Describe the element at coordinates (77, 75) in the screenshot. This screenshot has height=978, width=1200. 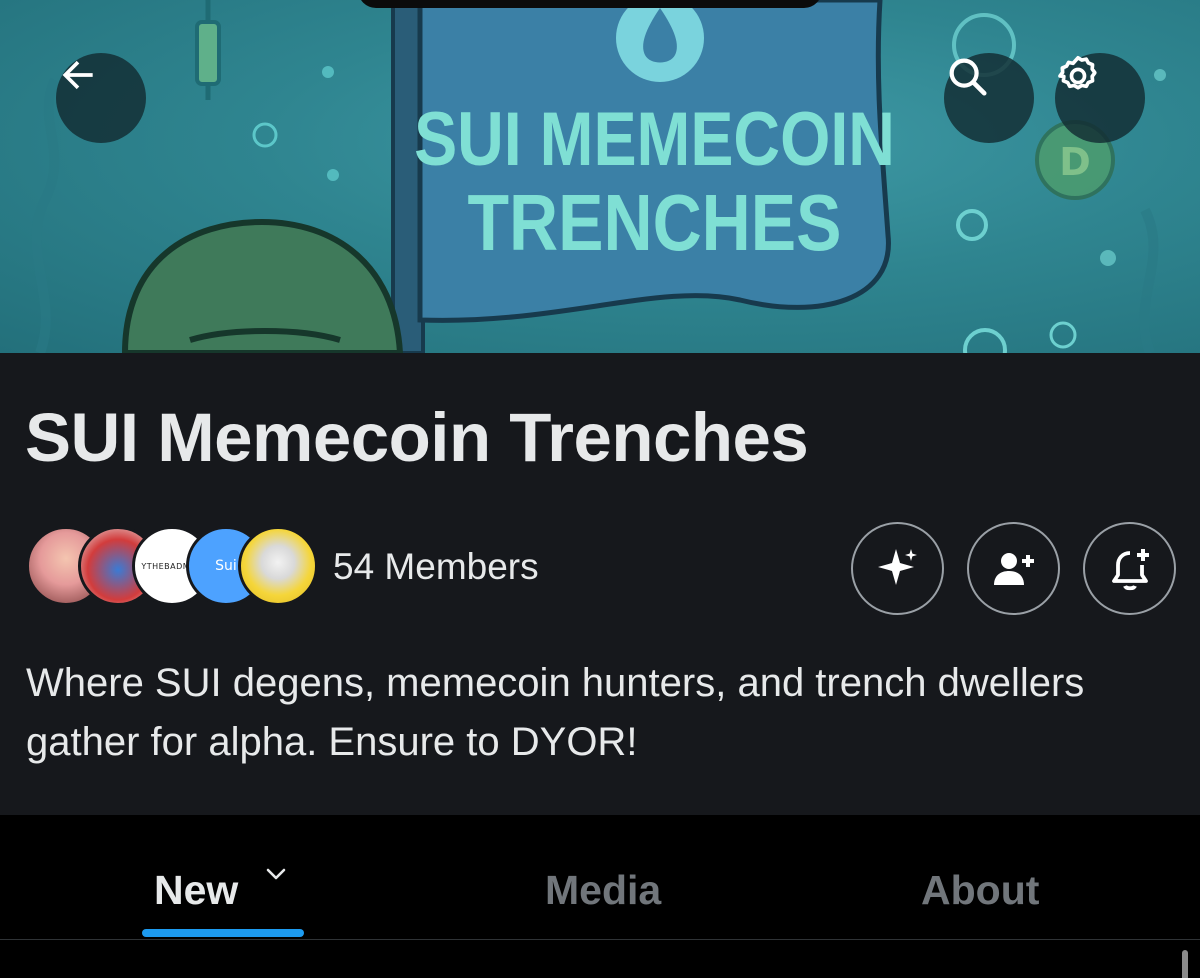
I see `arrow-left-icon` at that location.